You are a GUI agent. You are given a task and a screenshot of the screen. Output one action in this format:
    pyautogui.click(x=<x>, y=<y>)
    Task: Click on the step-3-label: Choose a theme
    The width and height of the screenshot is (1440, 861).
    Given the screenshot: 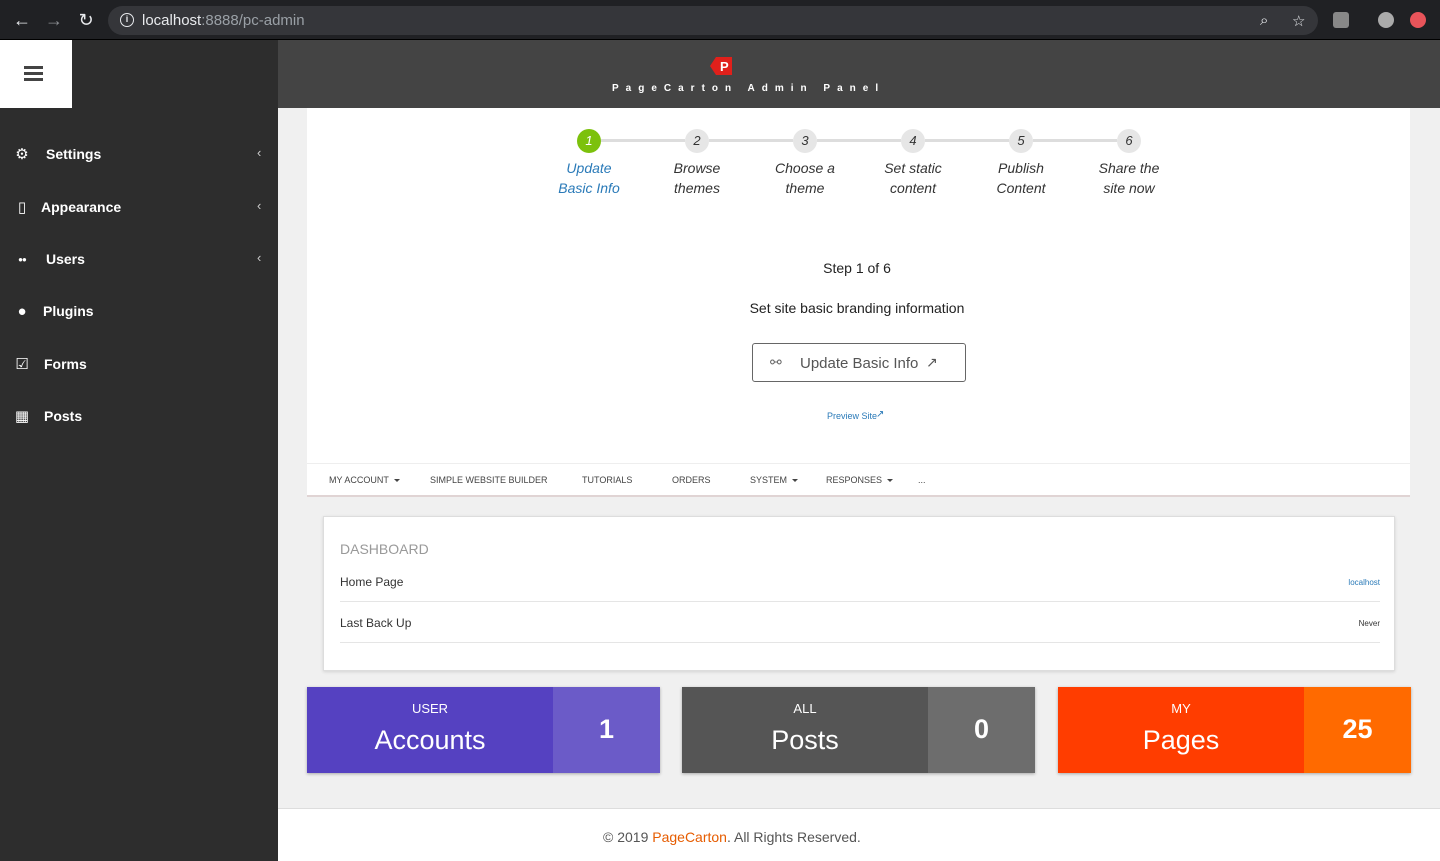 What is the action you would take?
    pyautogui.click(x=805, y=178)
    